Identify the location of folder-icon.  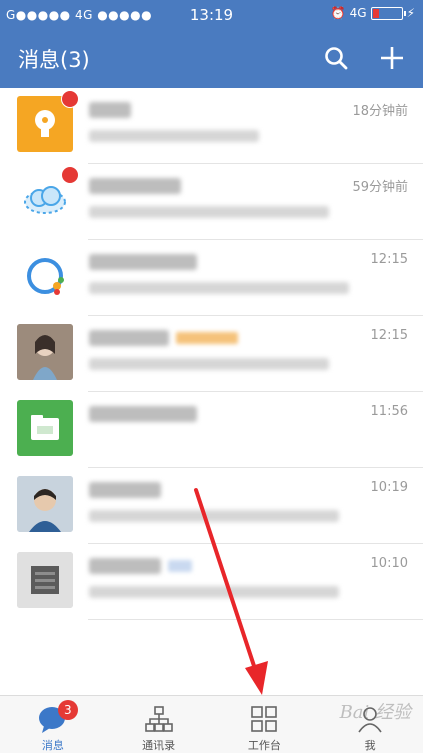
(45, 428).